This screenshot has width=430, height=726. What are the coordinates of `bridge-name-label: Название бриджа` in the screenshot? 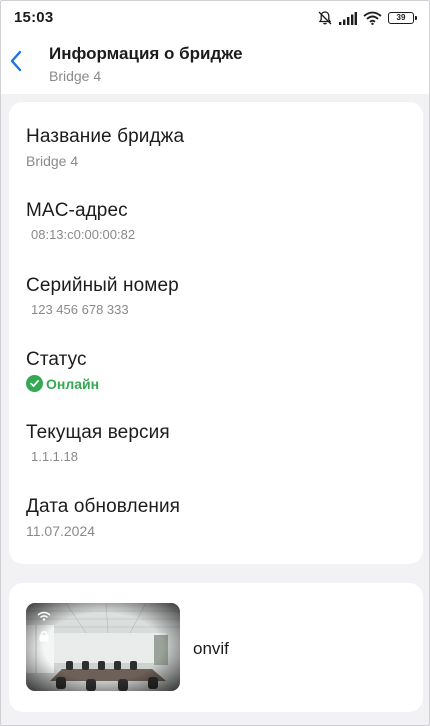 It's located at (105, 136).